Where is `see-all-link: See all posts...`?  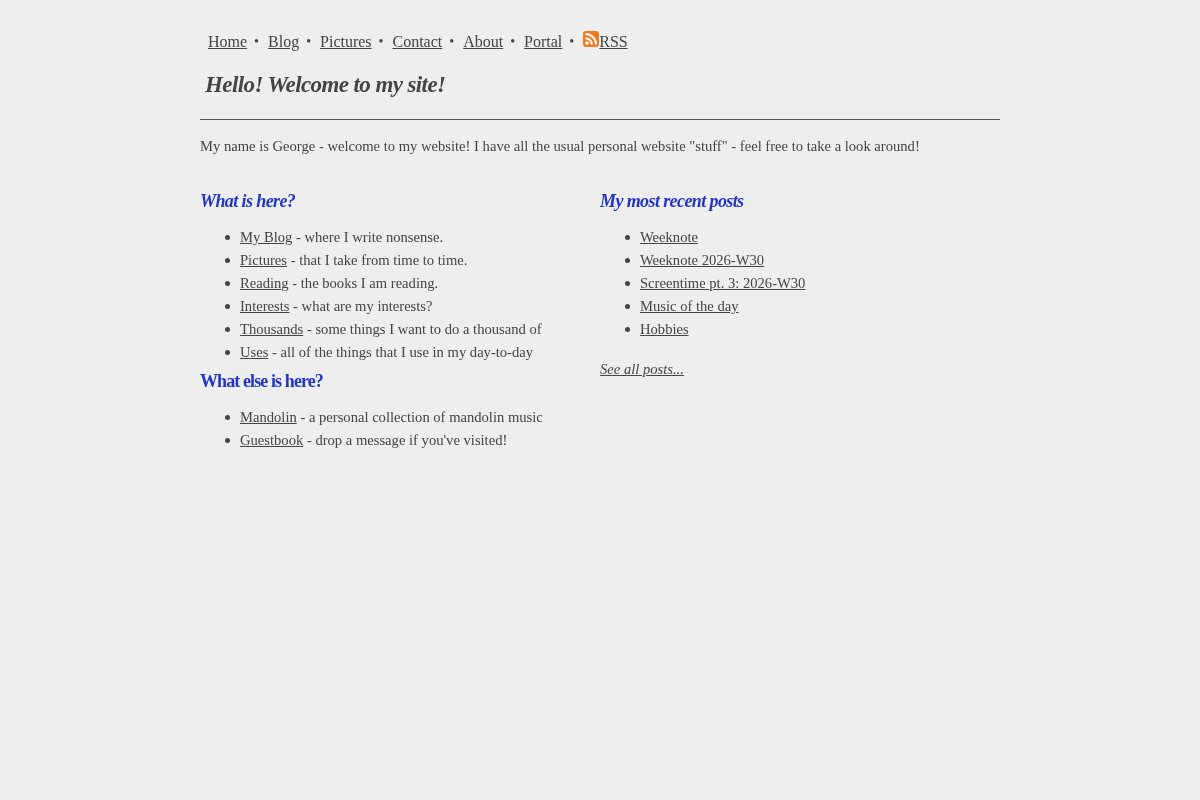
see-all-link: See all posts... is located at coordinates (642, 369).